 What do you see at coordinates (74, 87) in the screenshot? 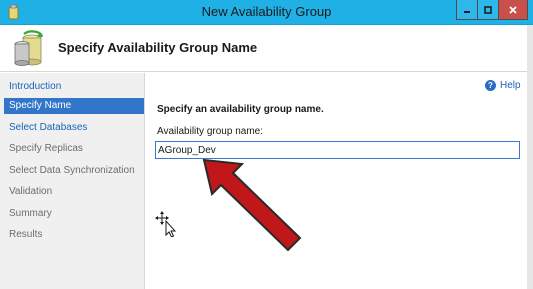
I see `nav-item-introduction: Introduction` at bounding box center [74, 87].